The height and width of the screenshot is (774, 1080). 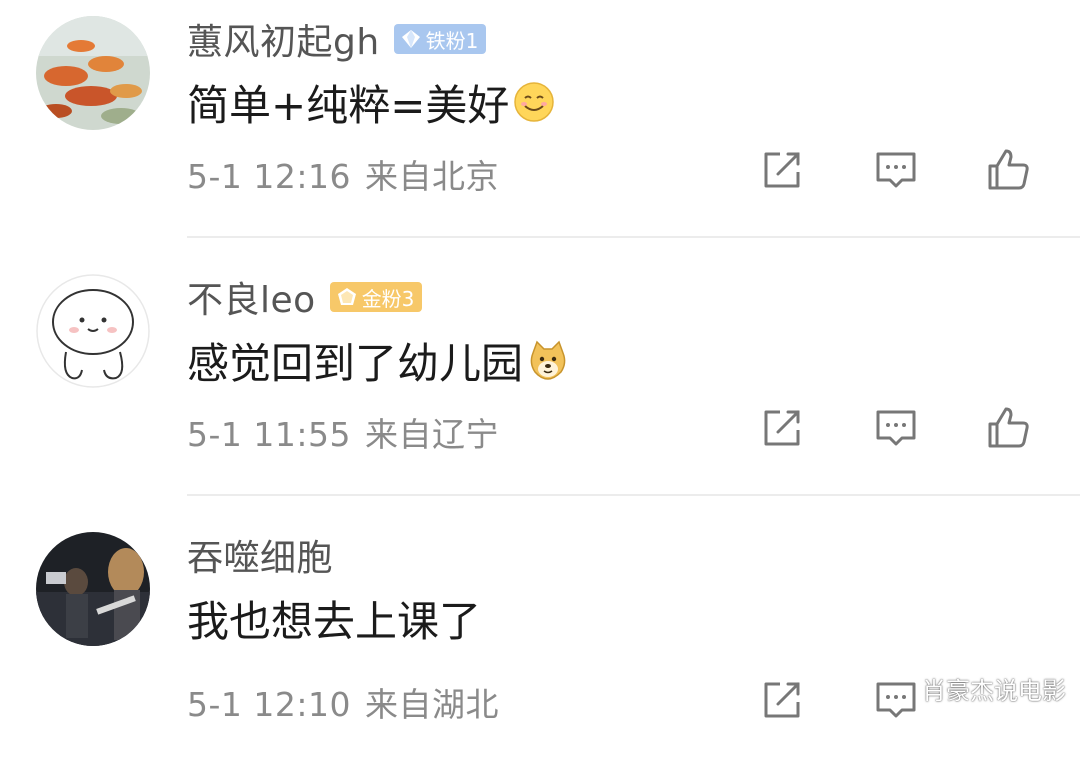 What do you see at coordinates (251, 297) in the screenshot?
I see `username: 不良leo` at bounding box center [251, 297].